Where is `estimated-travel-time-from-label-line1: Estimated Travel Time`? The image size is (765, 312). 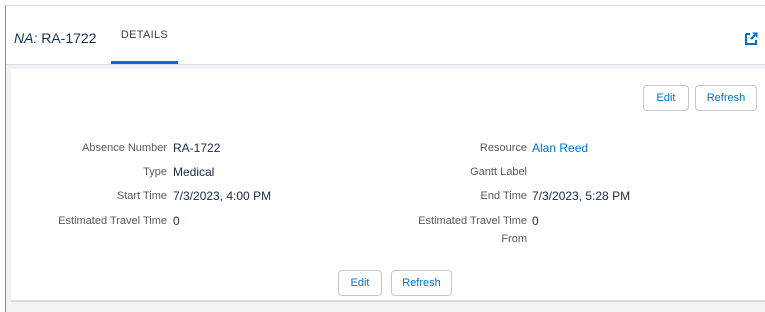 estimated-travel-time-from-label-line1: Estimated Travel Time is located at coordinates (472, 221).